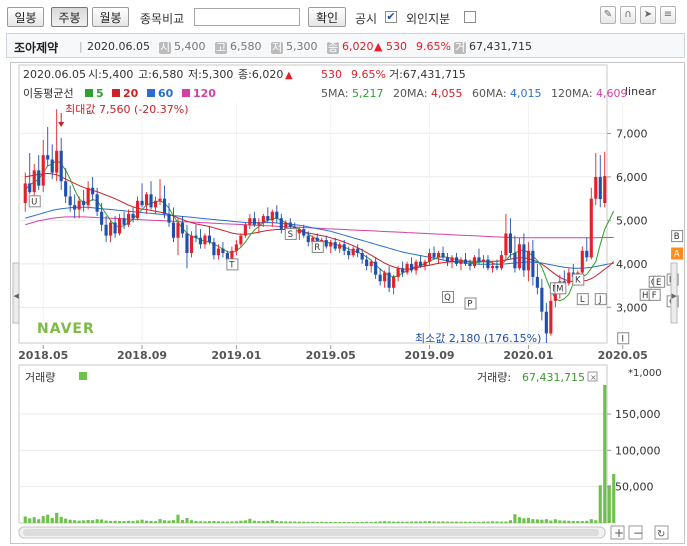 Image resolution: width=687 pixels, height=546 pixels. Describe the element at coordinates (470, 17) in the screenshot. I see `foreign-ownership-checkbox` at that location.